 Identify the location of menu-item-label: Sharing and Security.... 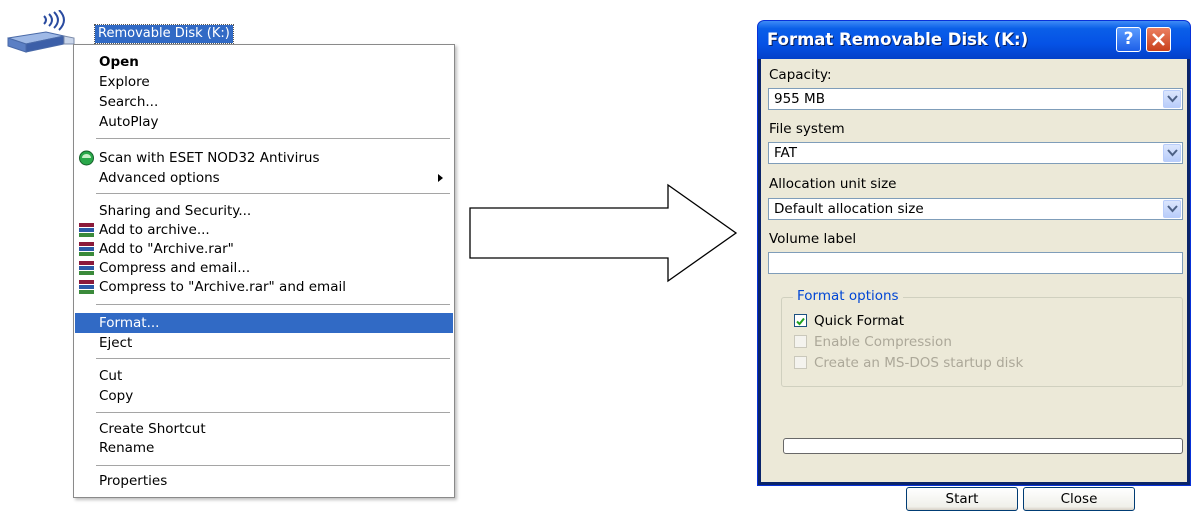
(175, 211).